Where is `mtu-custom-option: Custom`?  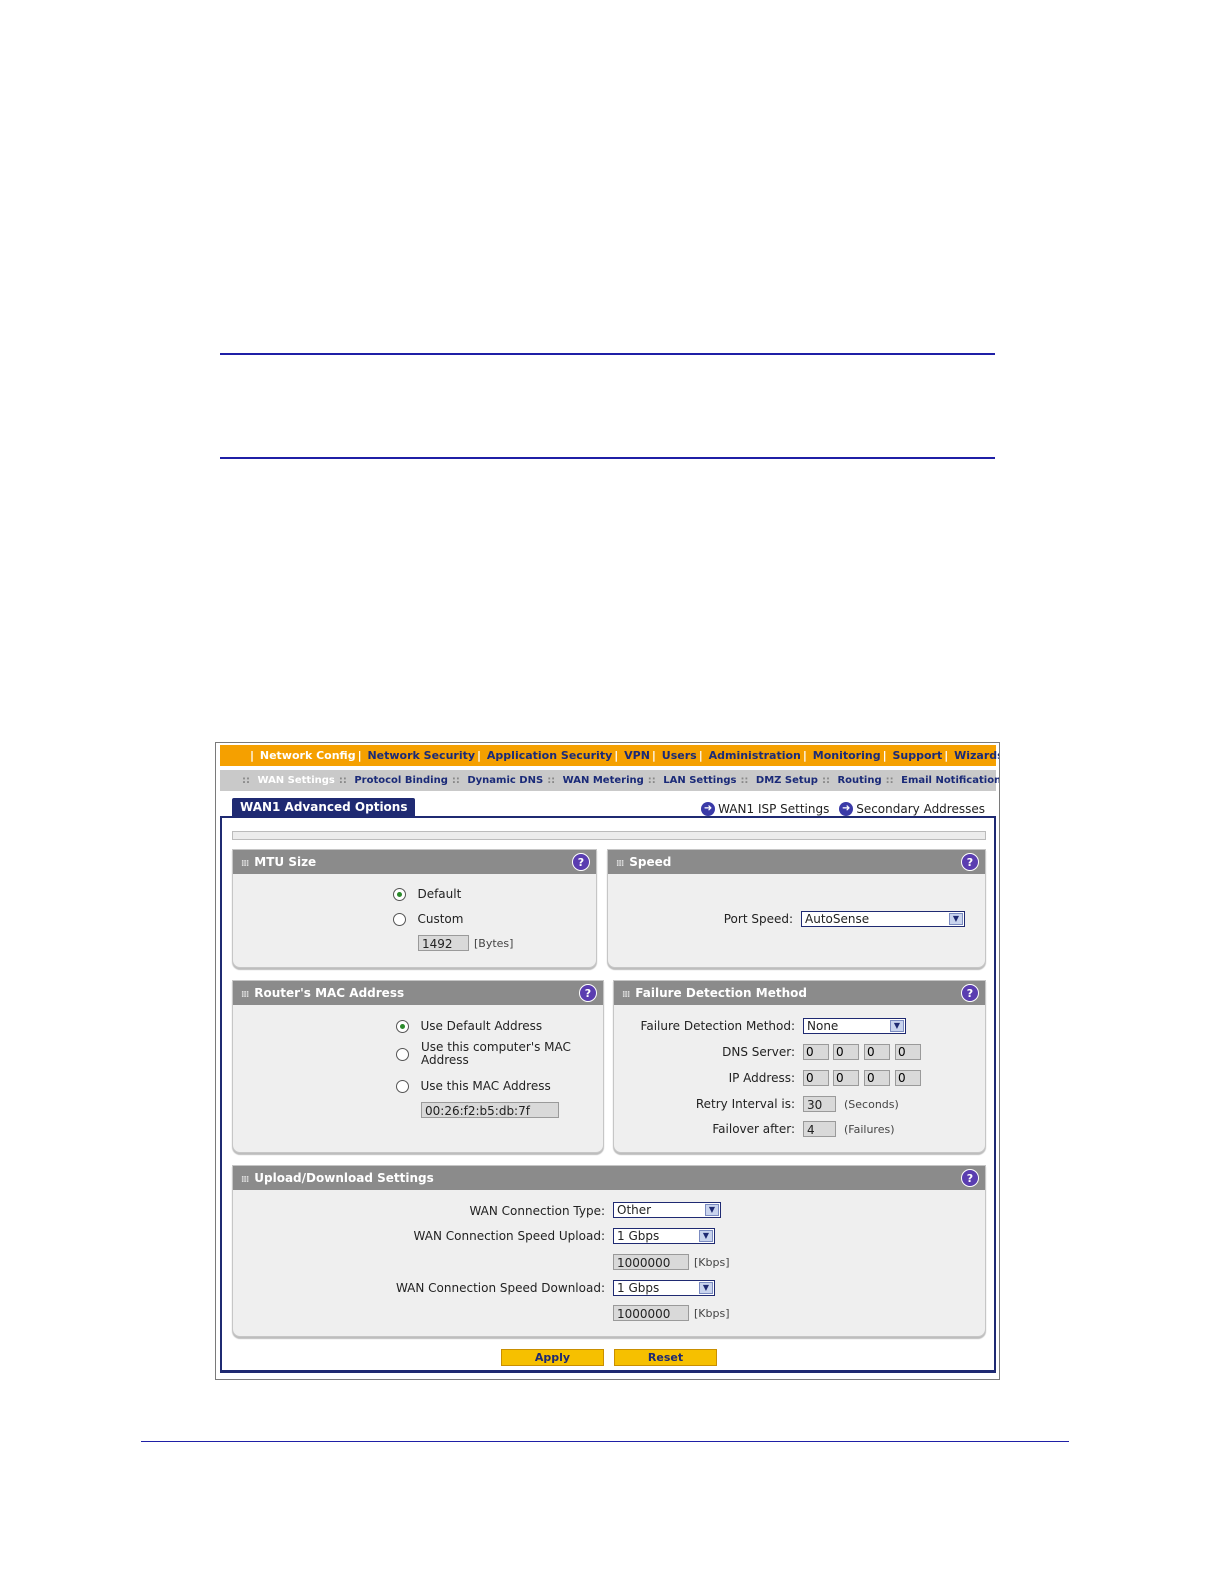
mtu-custom-option: Custom is located at coordinates (428, 919).